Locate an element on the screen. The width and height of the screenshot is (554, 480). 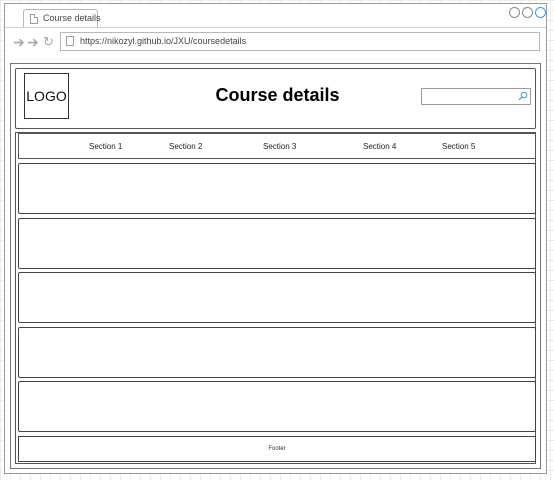
titlebar-divider is located at coordinates (275, 27).